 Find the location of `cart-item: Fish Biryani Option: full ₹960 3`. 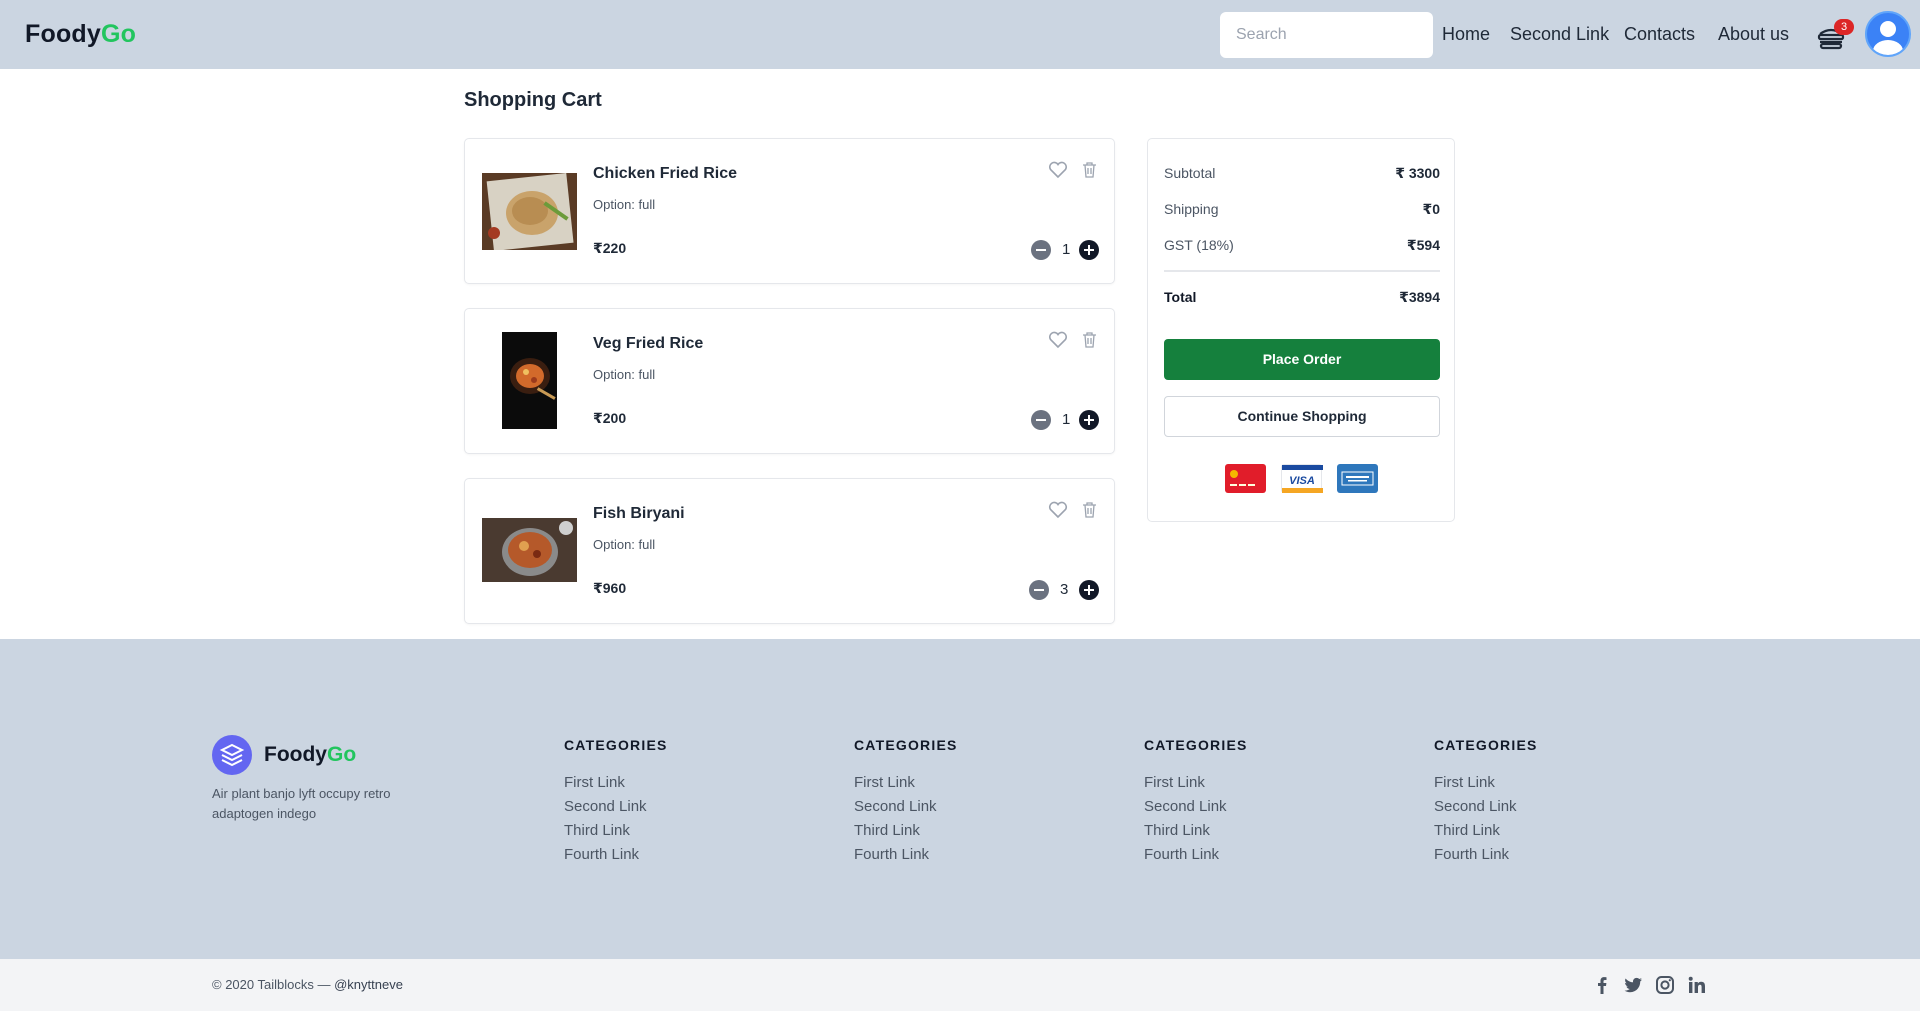

cart-item: Fish Biryani Option: full ₹960 3 is located at coordinates (789, 551).